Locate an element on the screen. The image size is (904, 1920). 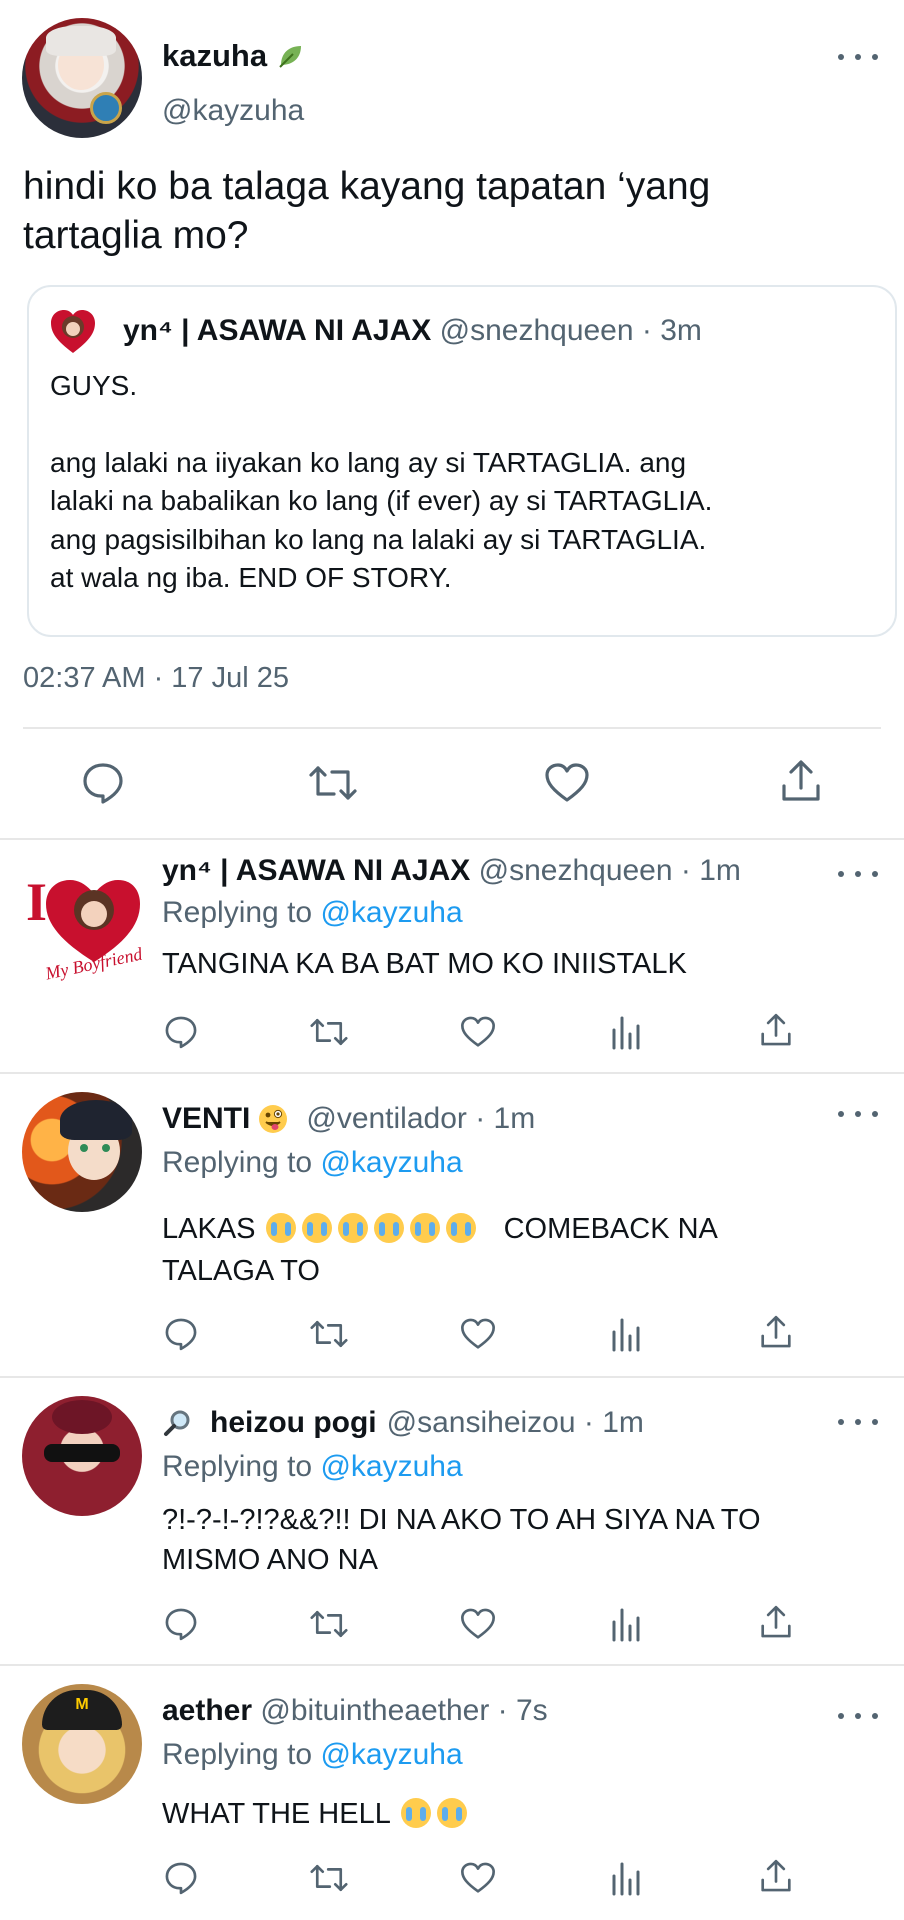
svg-text: I is located at coordinates (36, 902).